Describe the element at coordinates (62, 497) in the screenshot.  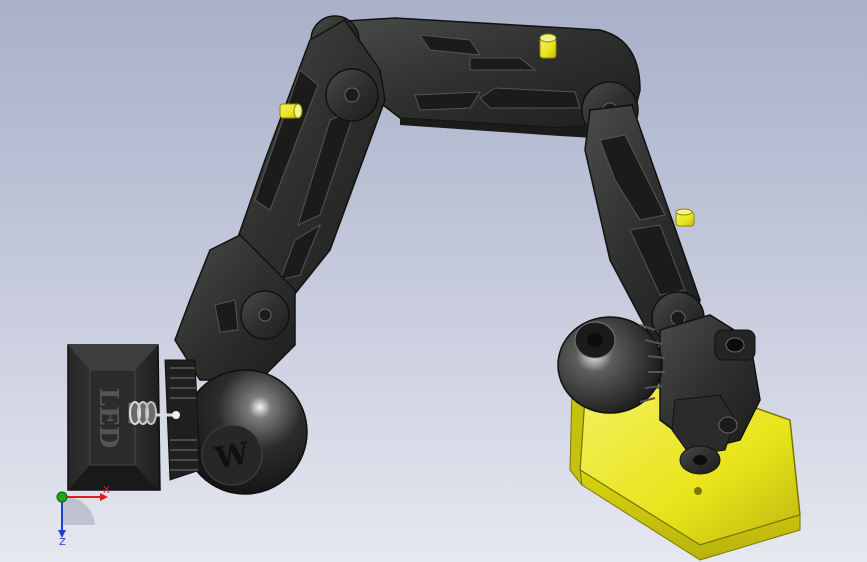
I see `y-axis-dot` at that location.